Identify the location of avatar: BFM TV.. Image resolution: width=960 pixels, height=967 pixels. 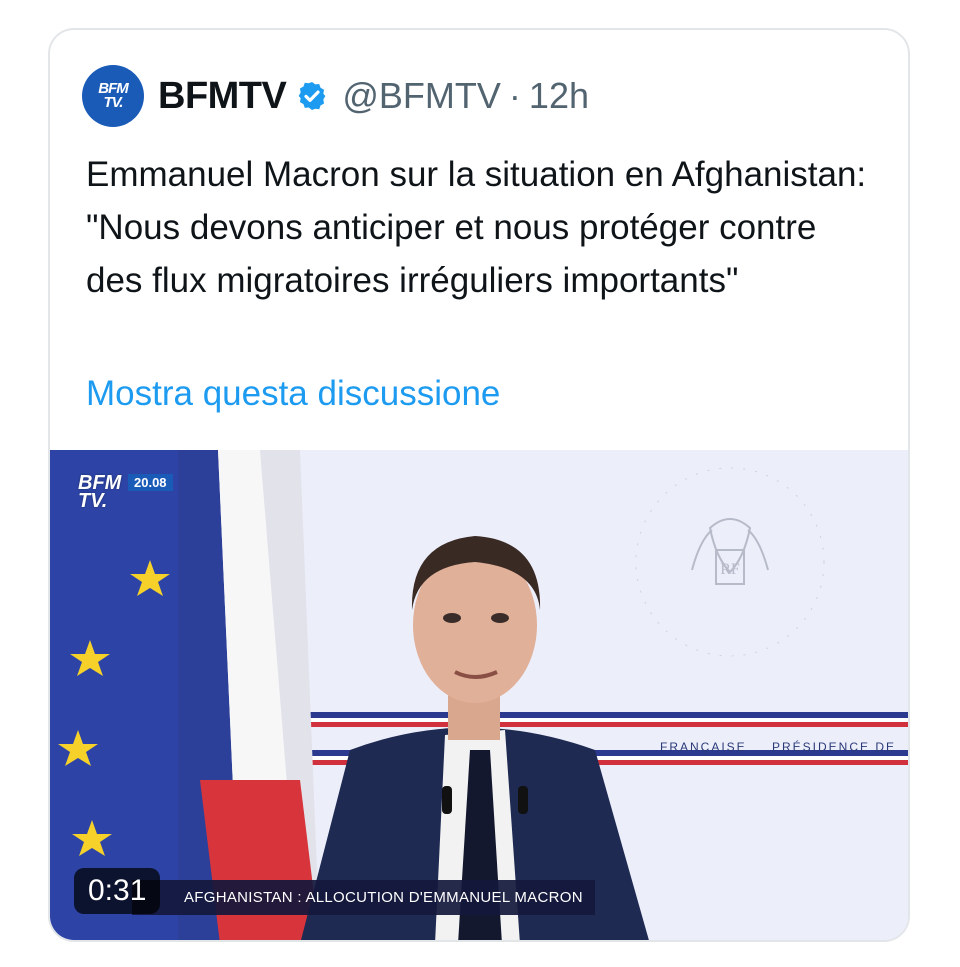
(113, 96).